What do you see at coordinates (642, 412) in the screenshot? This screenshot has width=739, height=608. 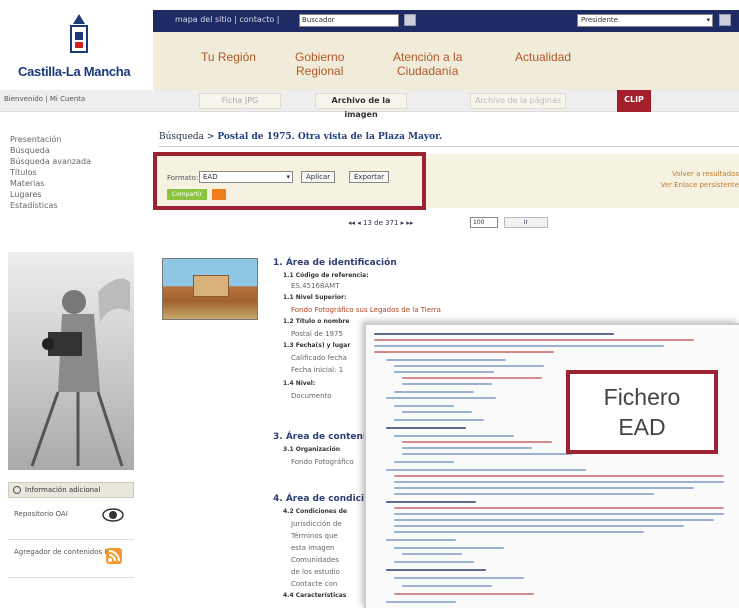 I see `ead-file-callout: Fichero EAD` at bounding box center [642, 412].